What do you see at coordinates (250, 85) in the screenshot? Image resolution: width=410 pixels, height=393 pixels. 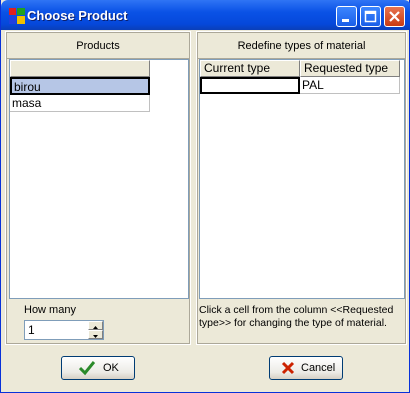 I see `current-type-cell` at bounding box center [250, 85].